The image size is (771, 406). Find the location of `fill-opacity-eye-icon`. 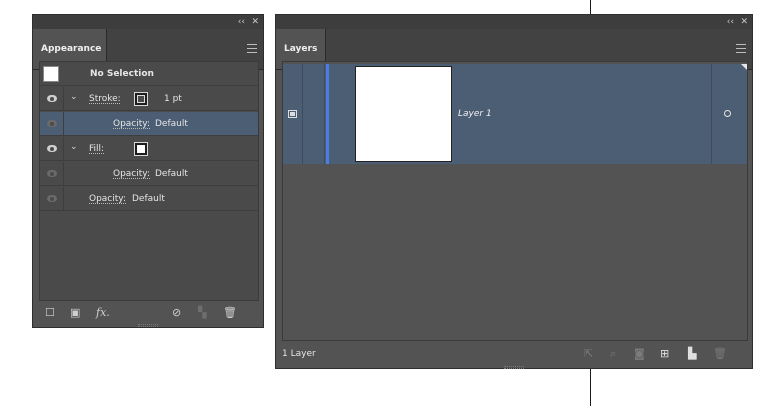

fill-opacity-eye-icon is located at coordinates (52, 173).